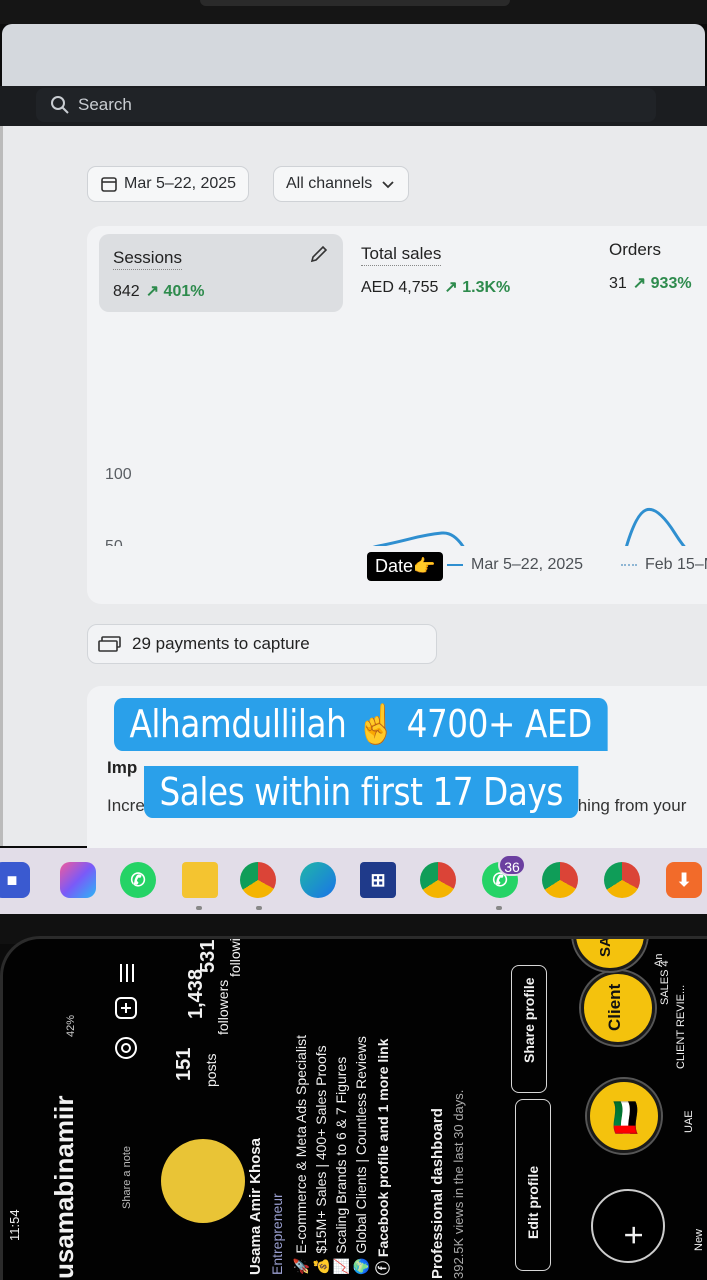 This screenshot has height=1280, width=707. Describe the element at coordinates (126, 1048) in the screenshot. I see `threads-icon` at that location.